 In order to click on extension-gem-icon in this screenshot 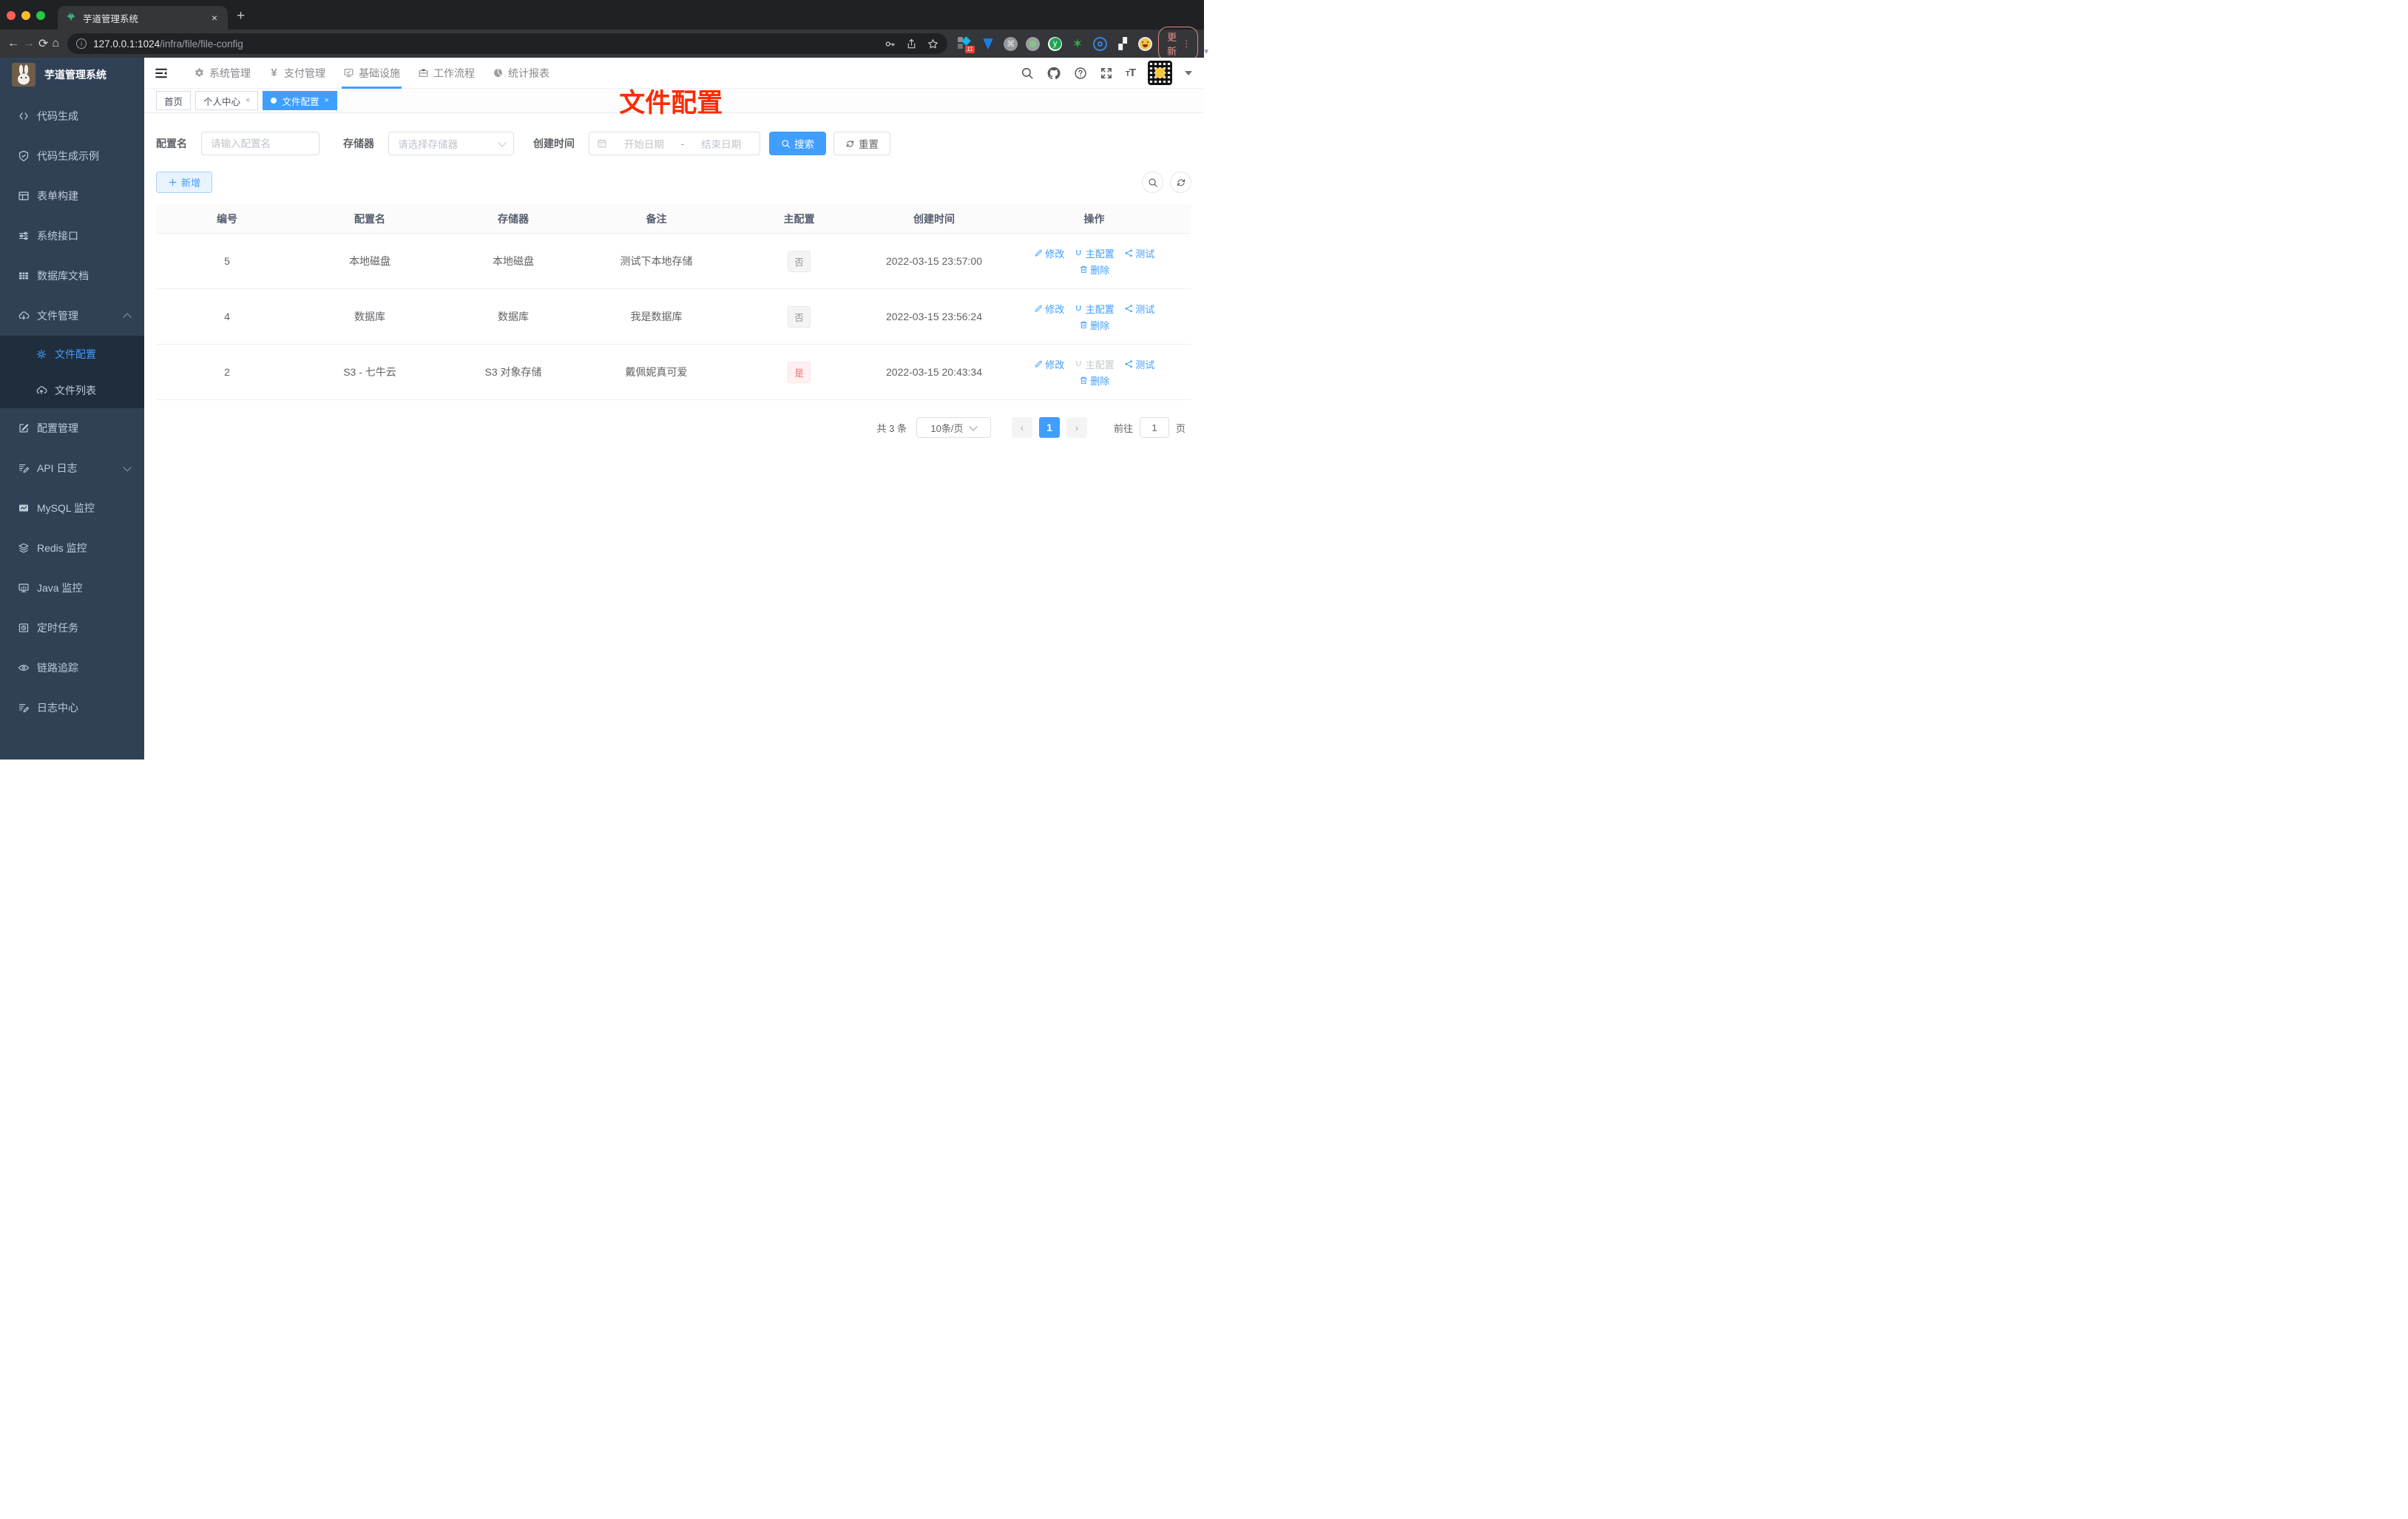, I will do `click(988, 43)`.